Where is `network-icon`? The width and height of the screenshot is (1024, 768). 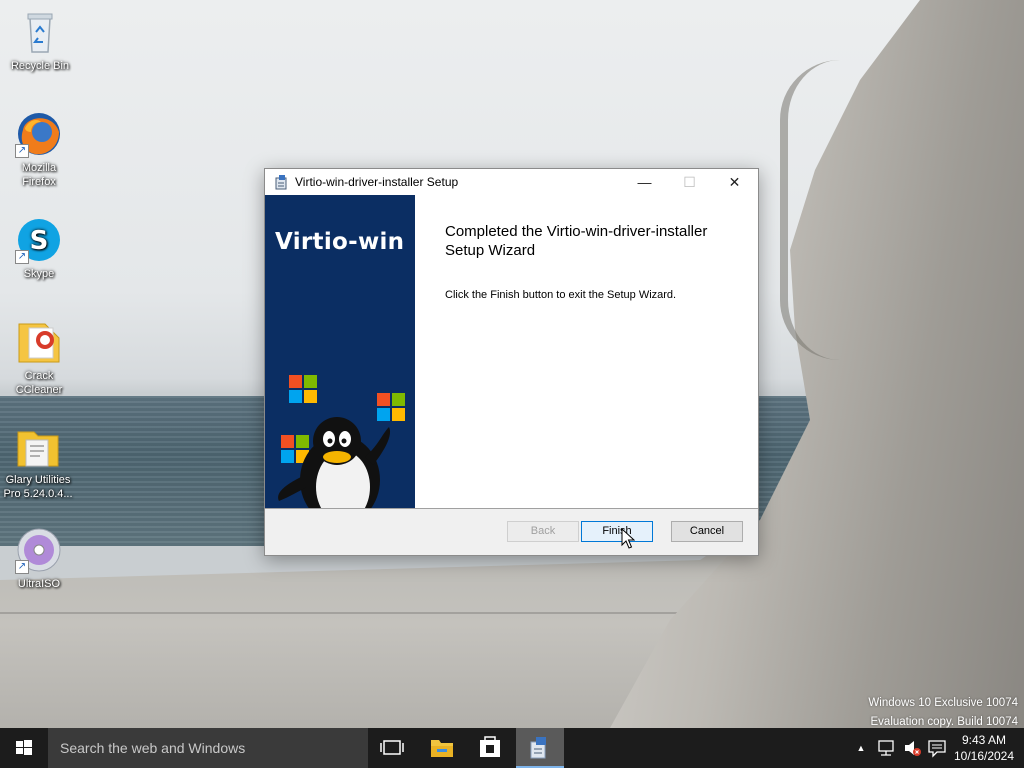 network-icon is located at coordinates (886, 748).